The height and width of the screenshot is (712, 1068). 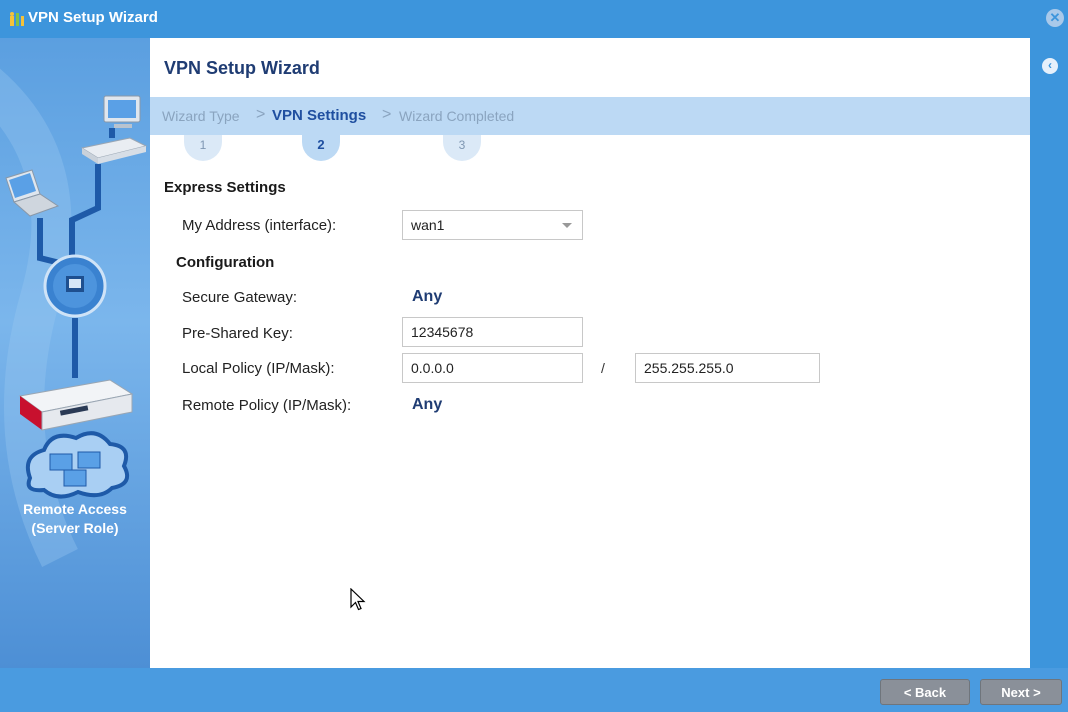 I want to click on express-settings-title: Express Settings, so click(x=225, y=187).